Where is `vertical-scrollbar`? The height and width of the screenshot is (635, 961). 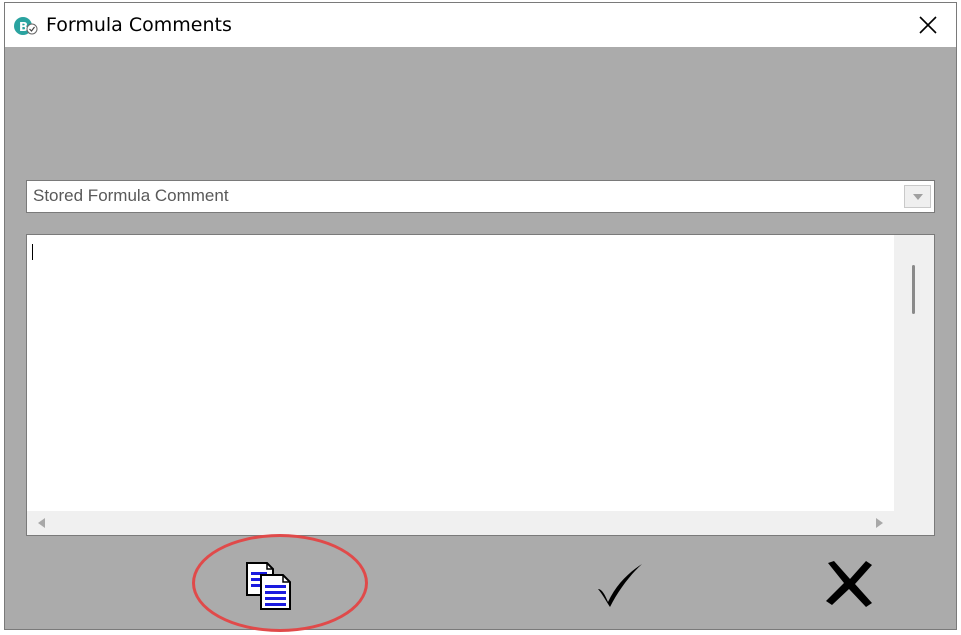
vertical-scrollbar is located at coordinates (914, 373).